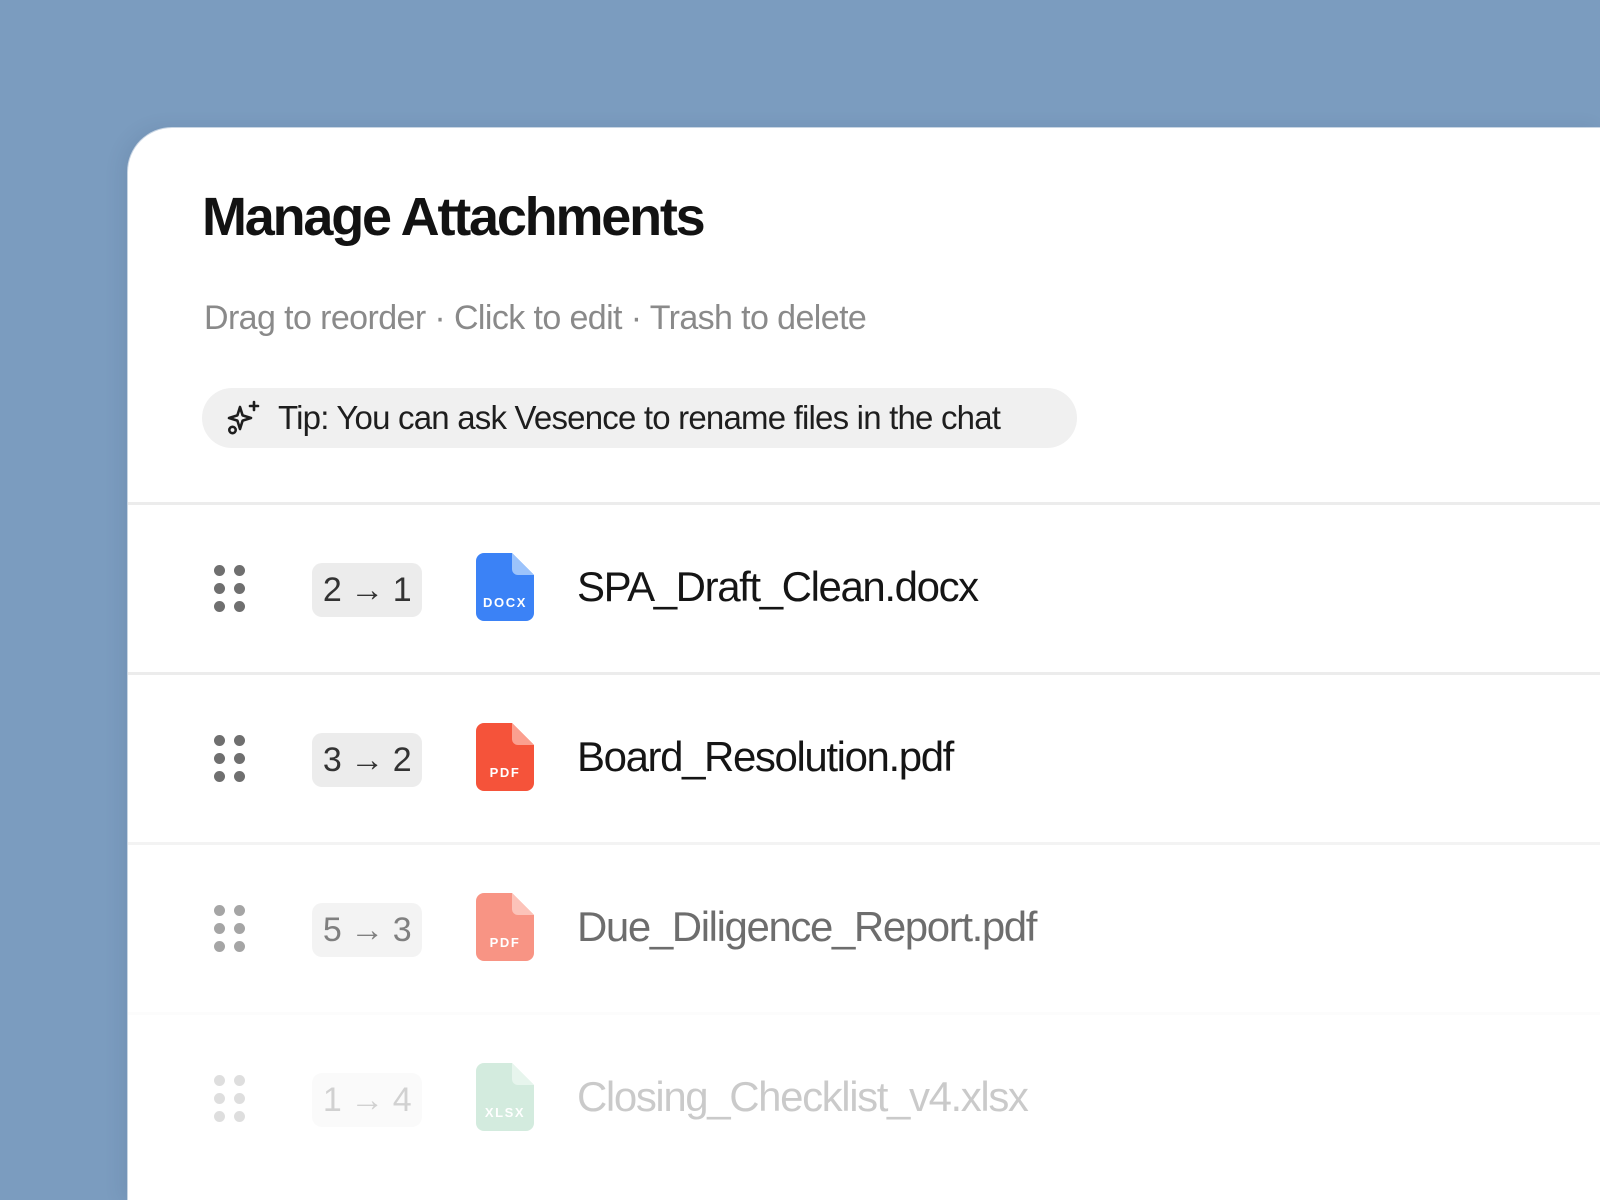  I want to click on docx-file-icon: DOCX, so click(505, 587).